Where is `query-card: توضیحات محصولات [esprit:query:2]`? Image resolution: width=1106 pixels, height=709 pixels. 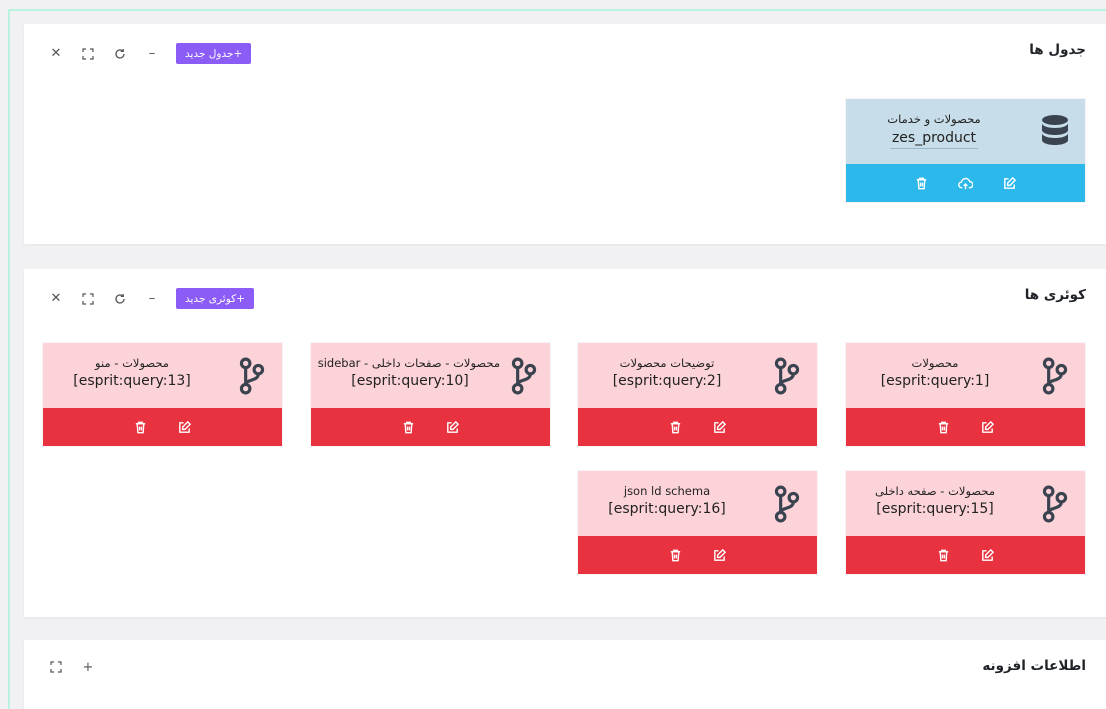
query-card: توضیحات محصولات [esprit:query:2] is located at coordinates (697, 394).